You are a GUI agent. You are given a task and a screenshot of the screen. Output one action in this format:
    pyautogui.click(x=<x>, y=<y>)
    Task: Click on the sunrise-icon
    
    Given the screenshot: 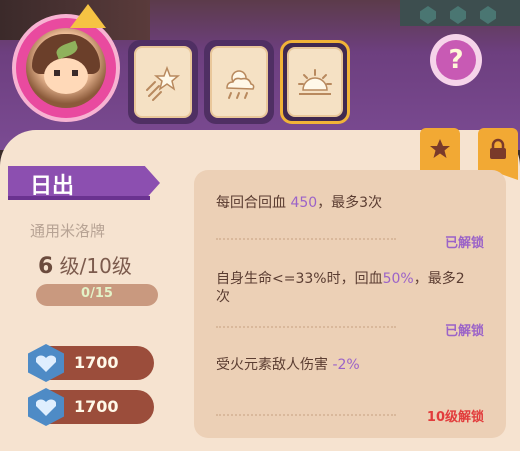 What is the action you would take?
    pyautogui.click(x=315, y=82)
    